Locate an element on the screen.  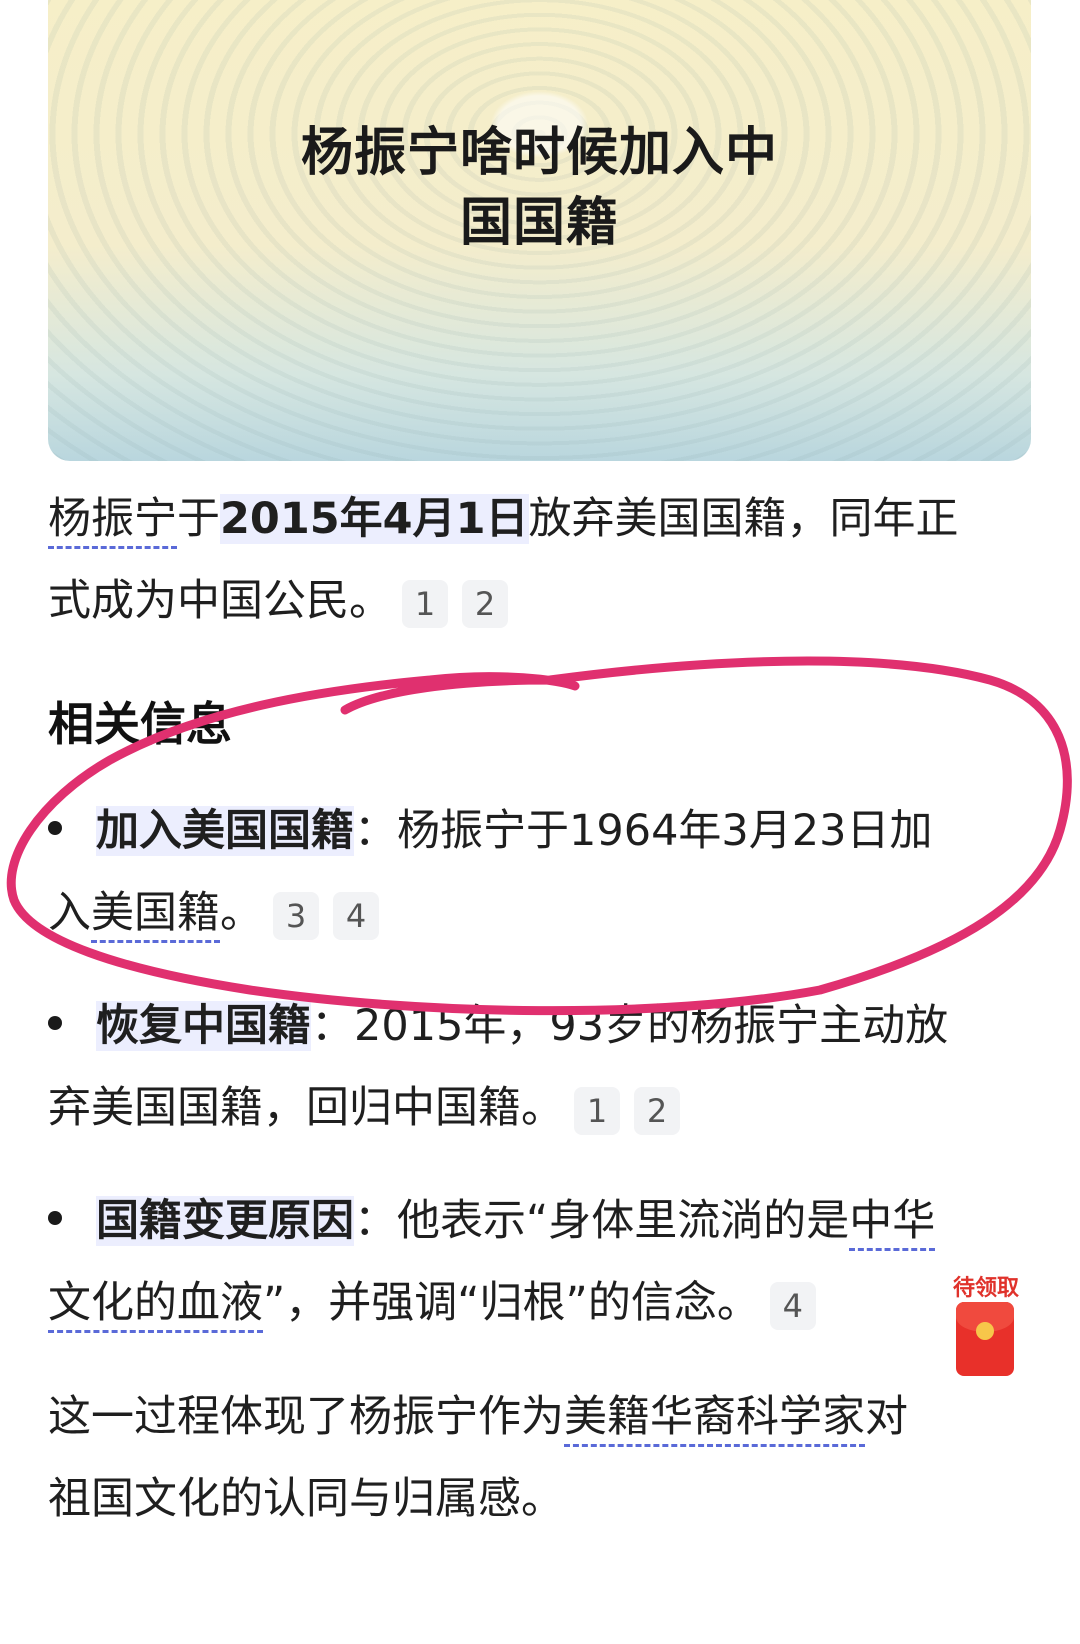
related-text: 入 is located at coordinates (69, 913).